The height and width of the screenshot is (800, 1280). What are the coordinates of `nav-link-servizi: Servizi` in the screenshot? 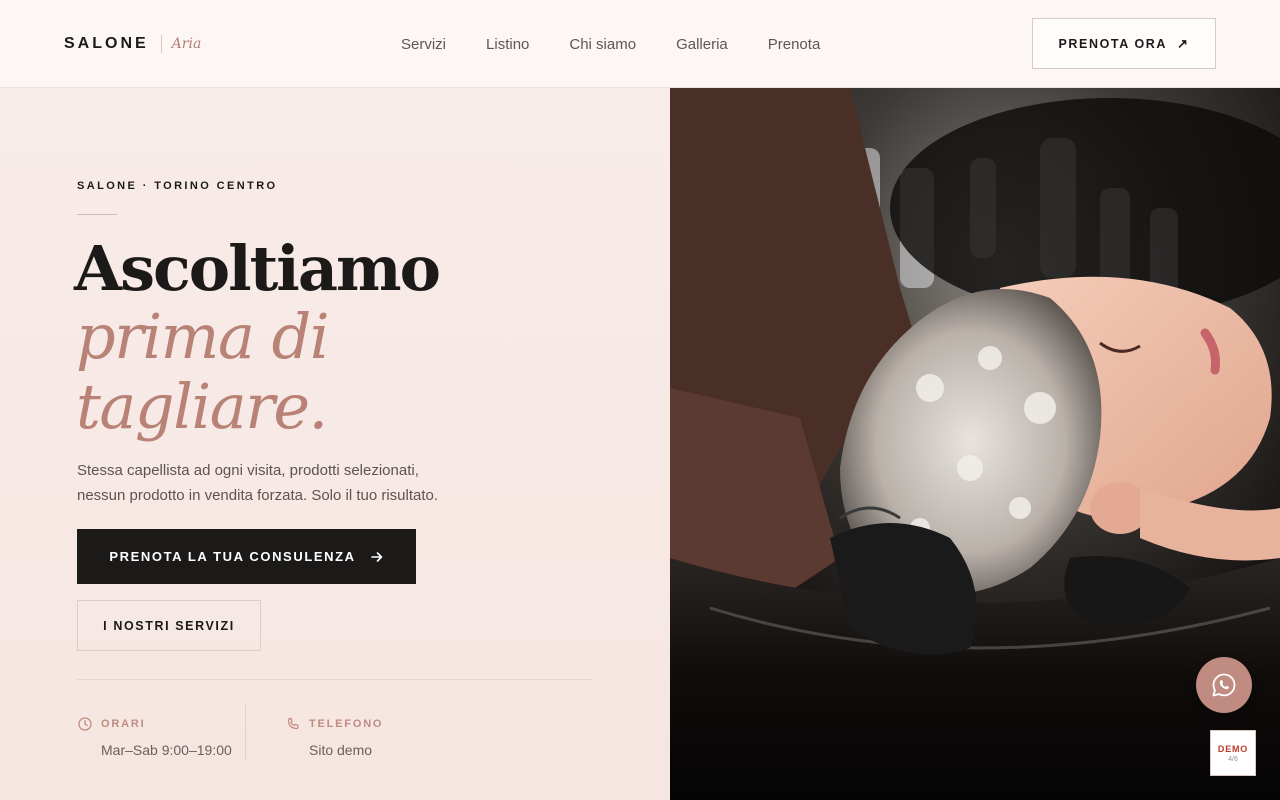 It's located at (423, 44).